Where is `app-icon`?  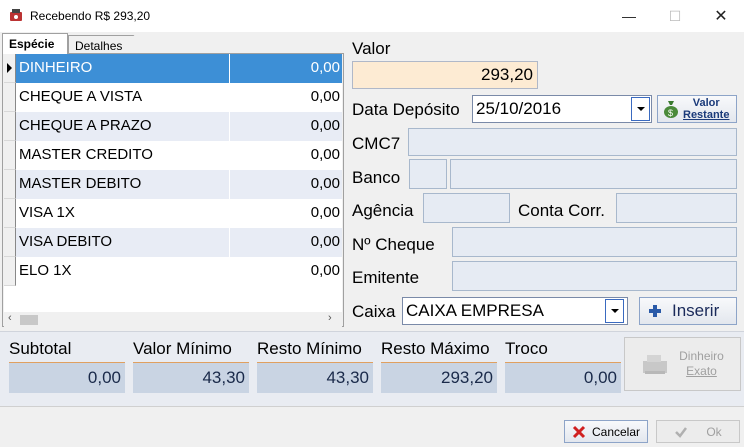 app-icon is located at coordinates (16, 15).